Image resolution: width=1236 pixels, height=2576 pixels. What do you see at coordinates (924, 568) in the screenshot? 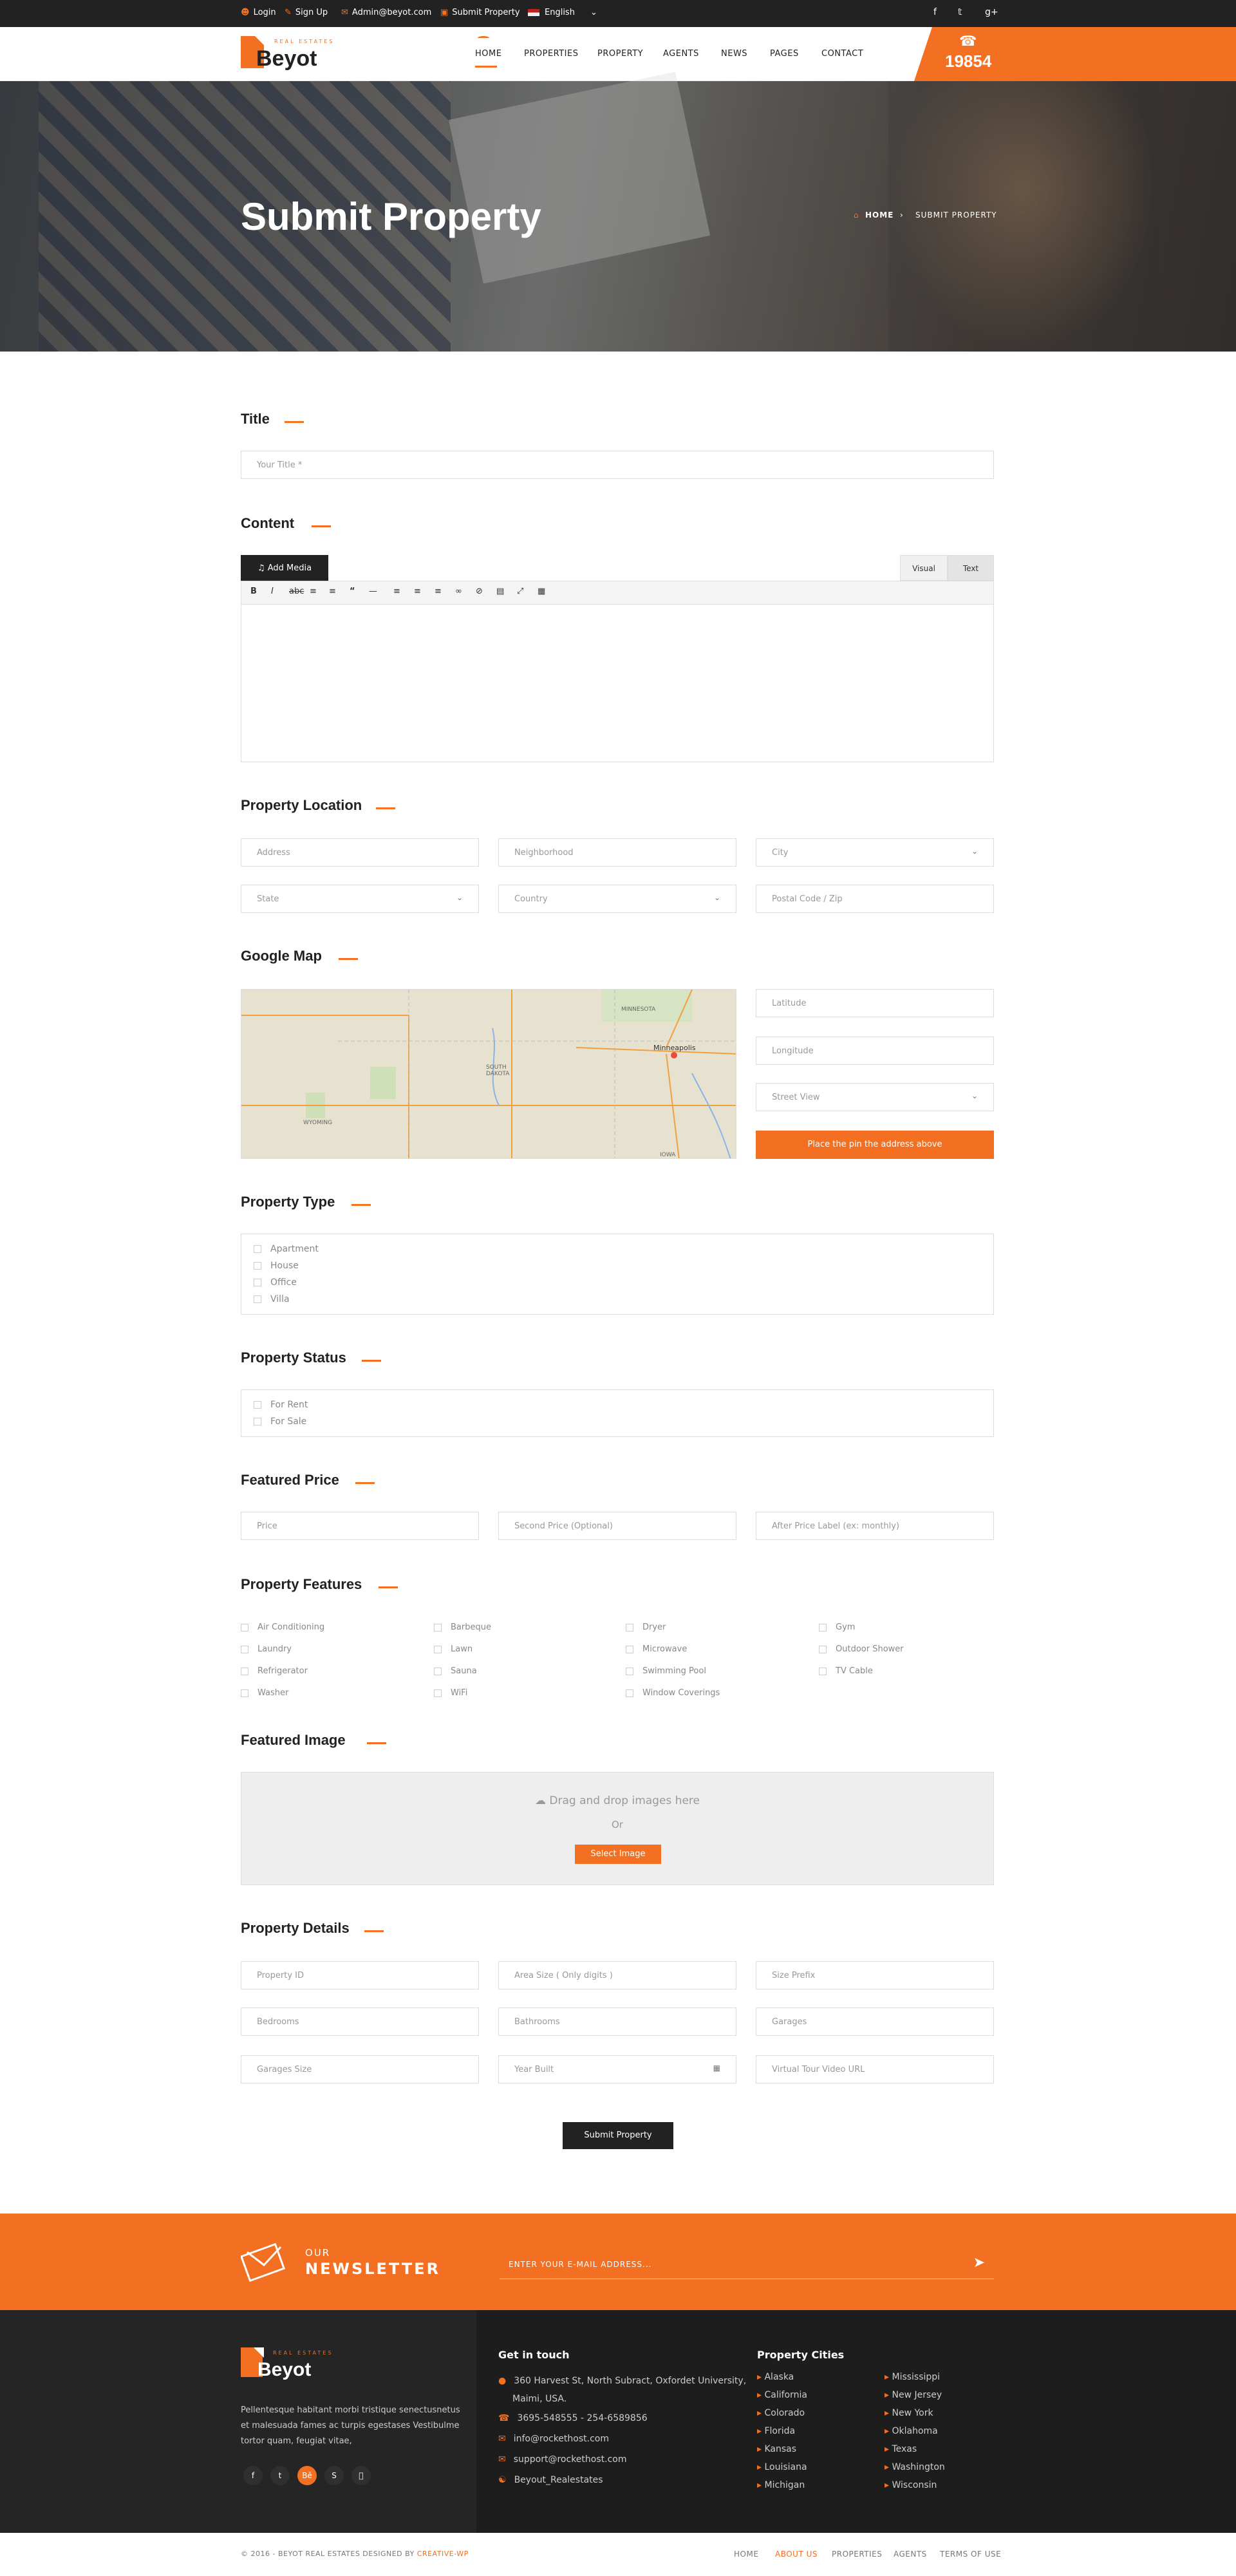
I see `tab-visual: Visual` at bounding box center [924, 568].